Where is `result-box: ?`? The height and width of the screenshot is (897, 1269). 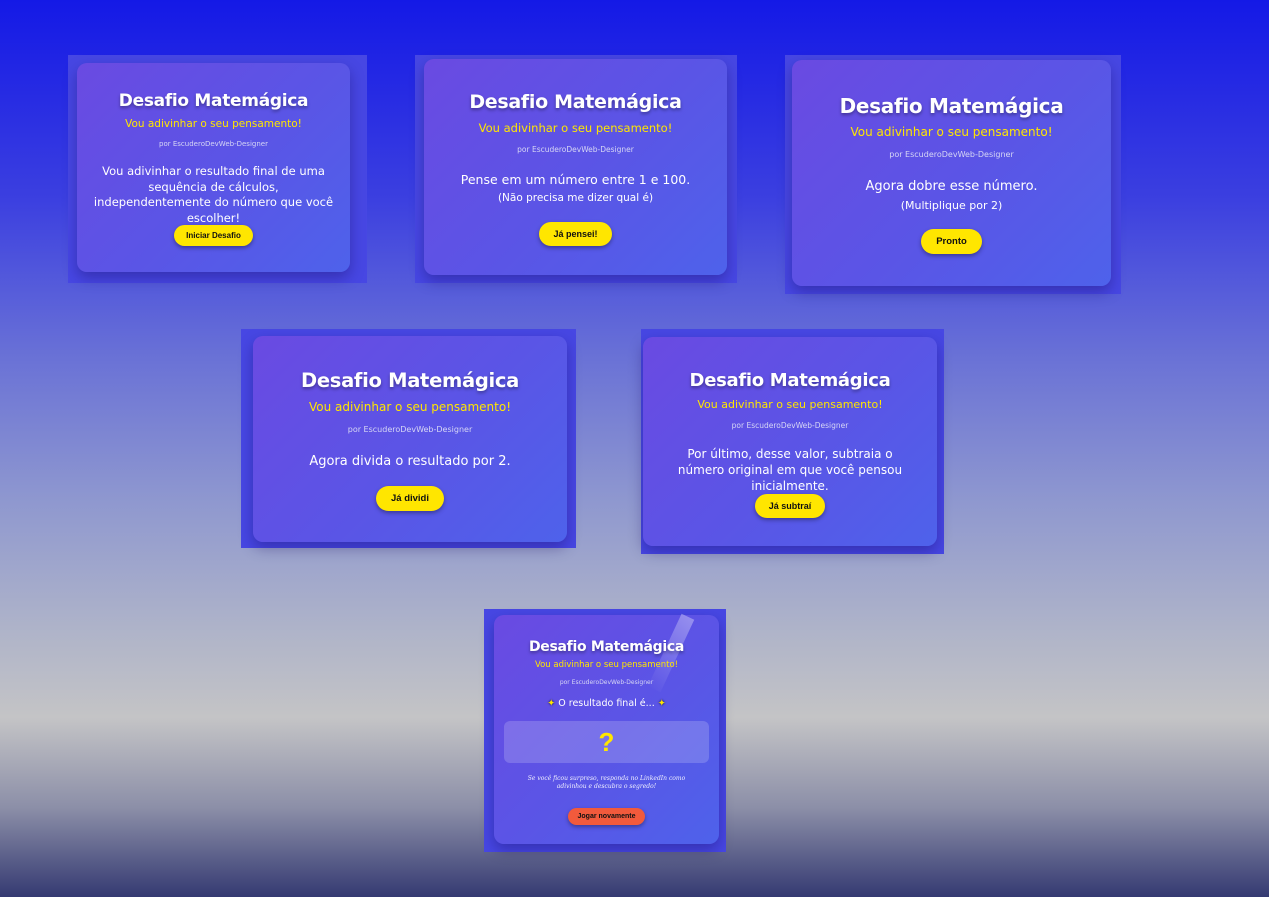
result-box: ? is located at coordinates (606, 742).